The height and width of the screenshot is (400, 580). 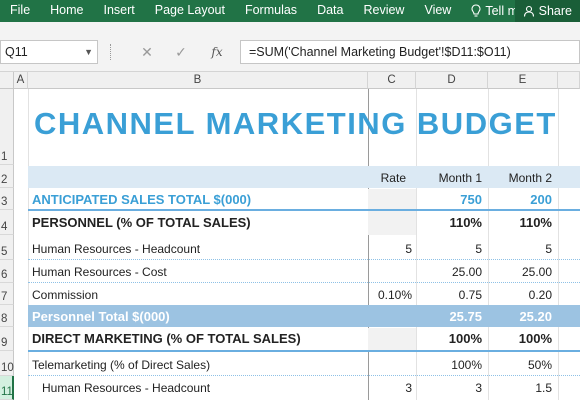 I want to click on hr-cost-m1: 25.00, so click(x=449, y=272).